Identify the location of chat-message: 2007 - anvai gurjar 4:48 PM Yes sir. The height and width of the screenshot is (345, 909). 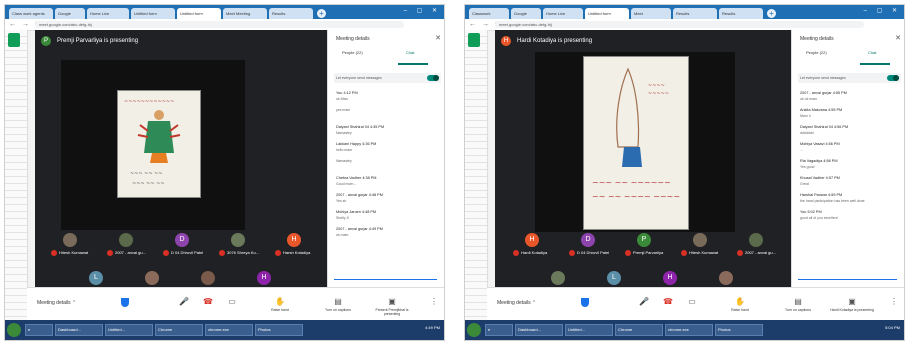
(359, 198).